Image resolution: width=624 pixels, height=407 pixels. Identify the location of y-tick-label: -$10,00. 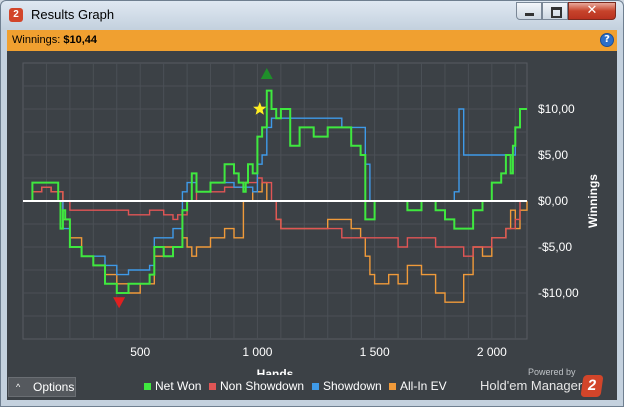
(558, 293).